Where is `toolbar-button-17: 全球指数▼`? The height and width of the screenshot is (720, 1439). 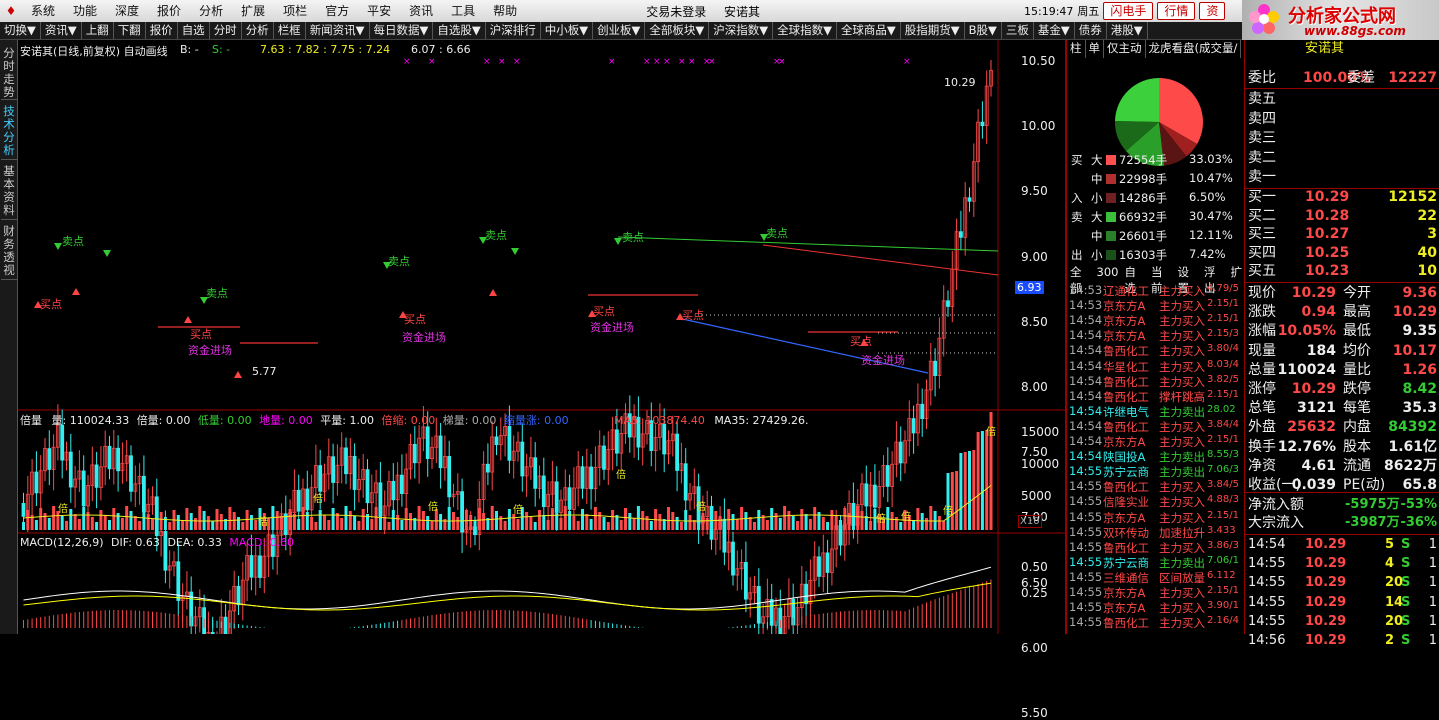 toolbar-button-17: 全球指数▼ is located at coordinates (805, 30).